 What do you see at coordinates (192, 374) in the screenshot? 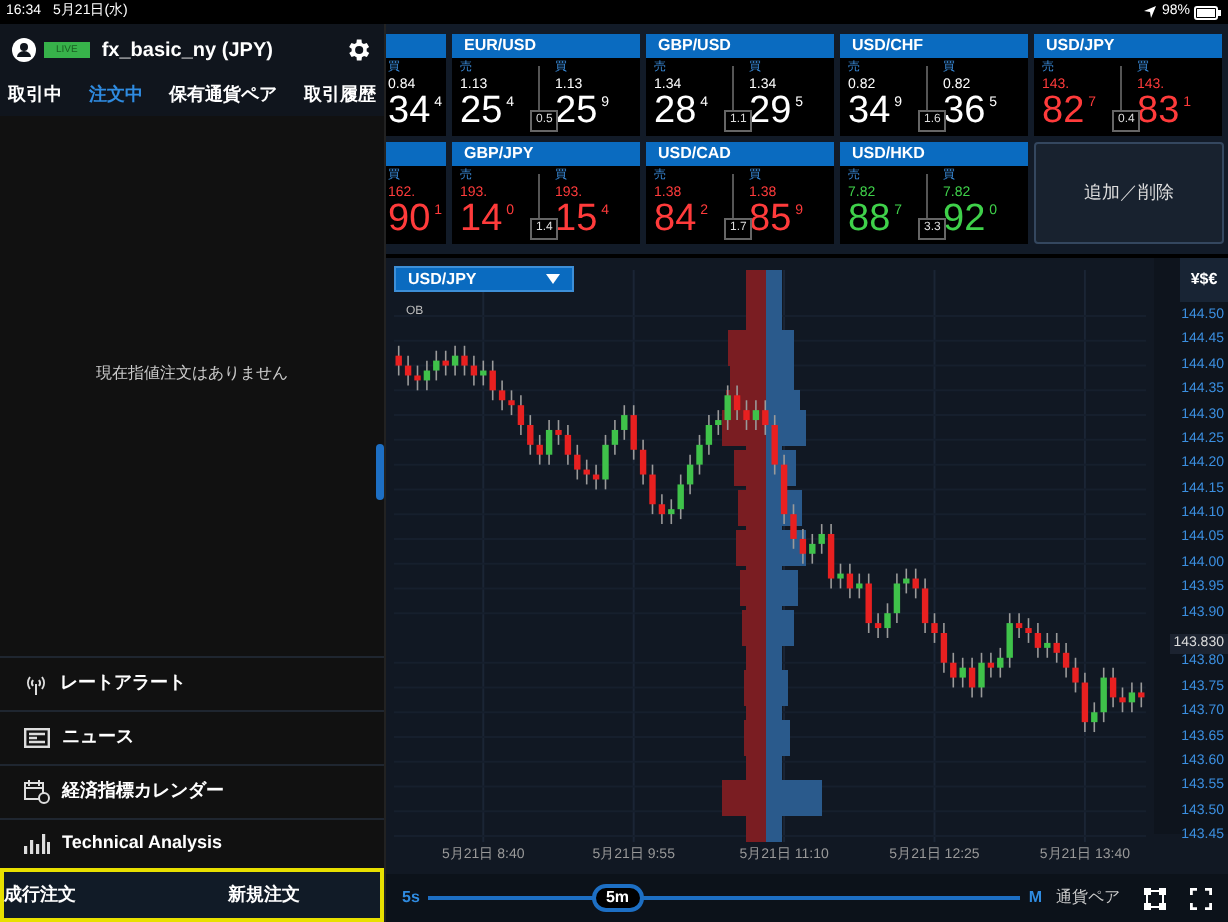
I see `empty-message: 現在指値注文はありません` at bounding box center [192, 374].